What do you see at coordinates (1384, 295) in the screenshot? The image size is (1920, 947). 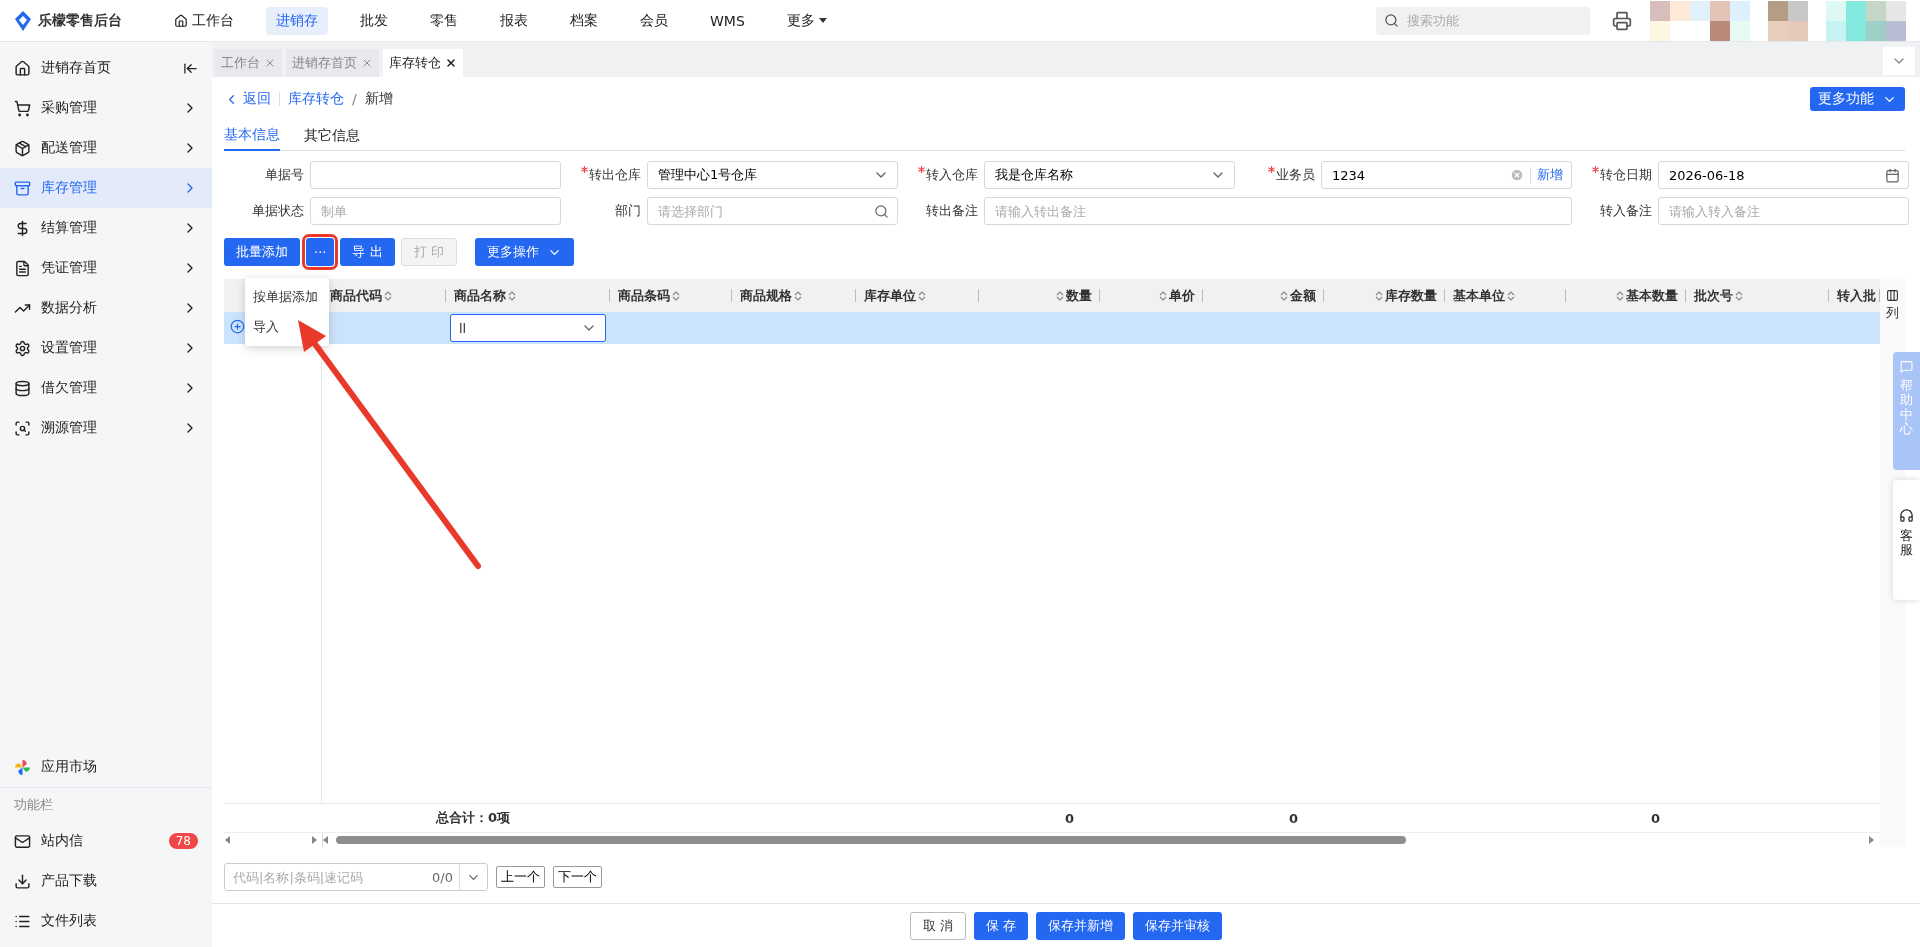 I see `column-header: 库存数量` at bounding box center [1384, 295].